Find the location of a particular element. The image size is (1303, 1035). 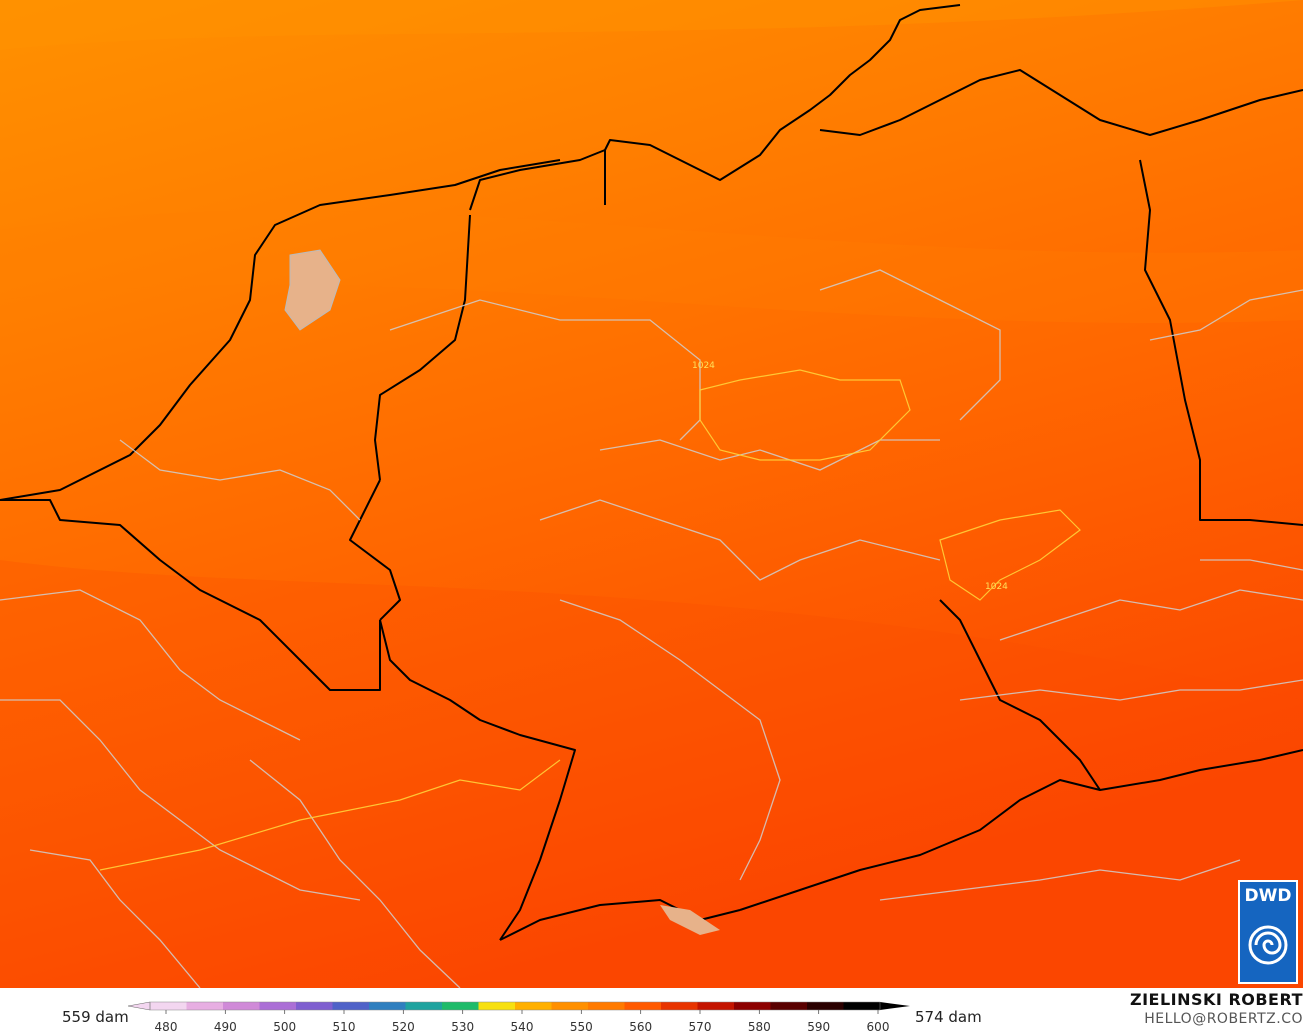

legend-tick-label: 510 is located at coordinates (344, 1027).